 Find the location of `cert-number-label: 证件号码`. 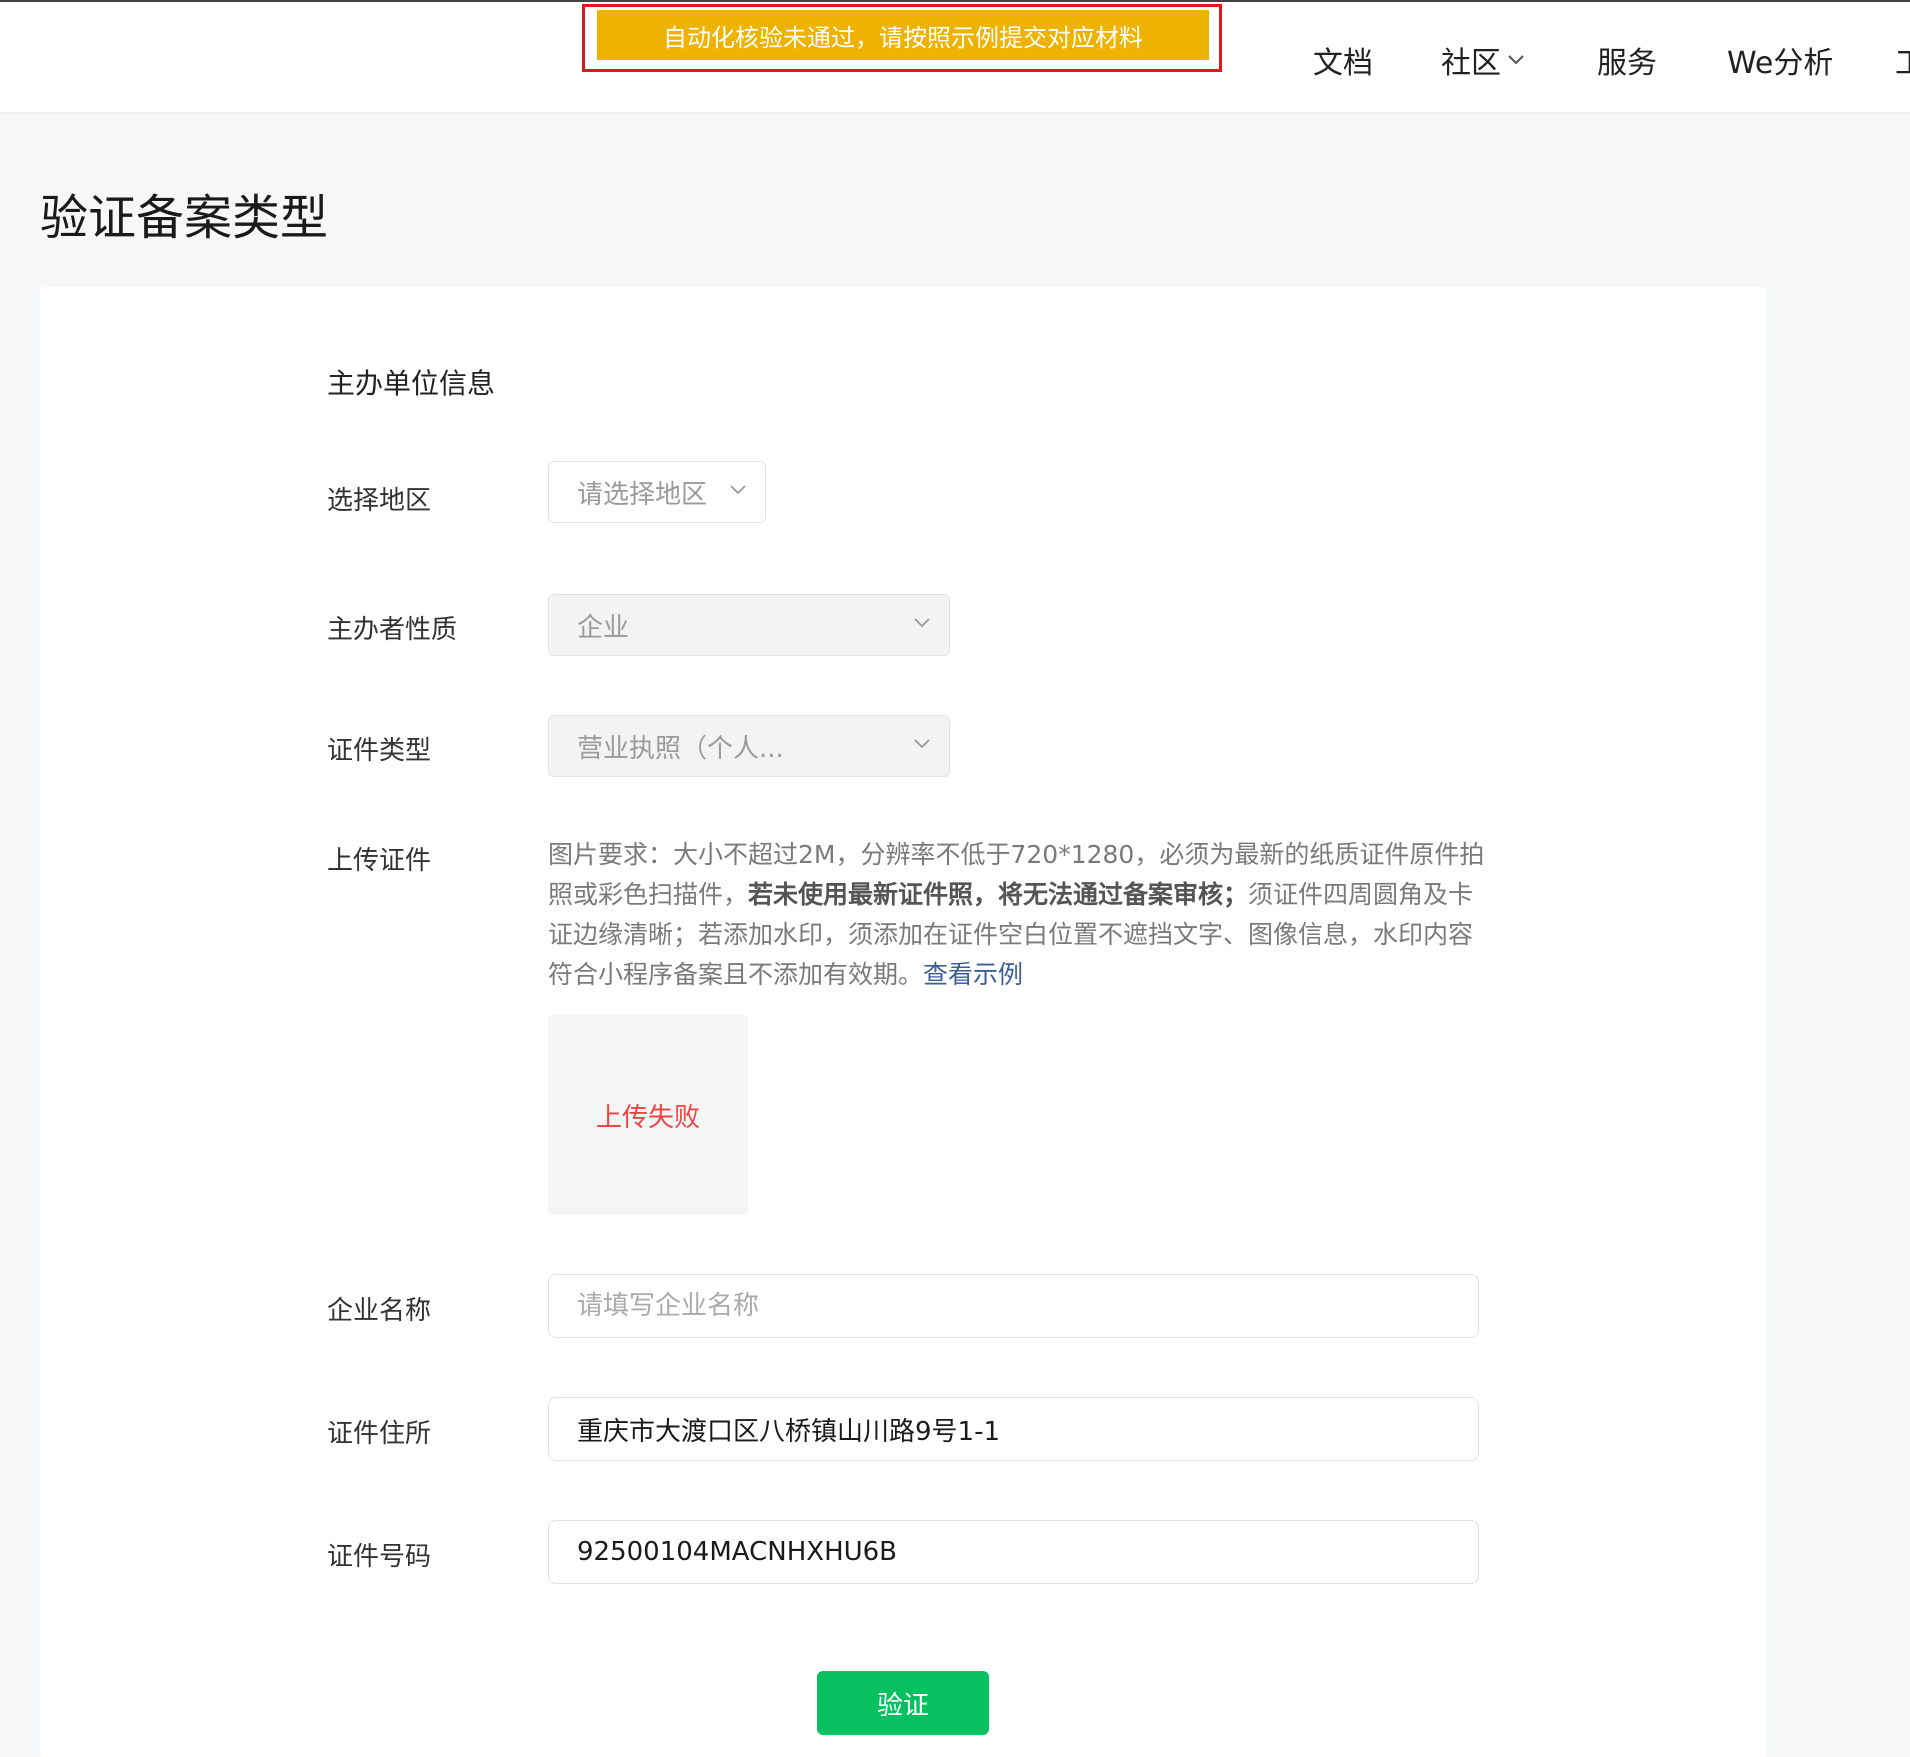

cert-number-label: 证件号码 is located at coordinates (379, 1557).